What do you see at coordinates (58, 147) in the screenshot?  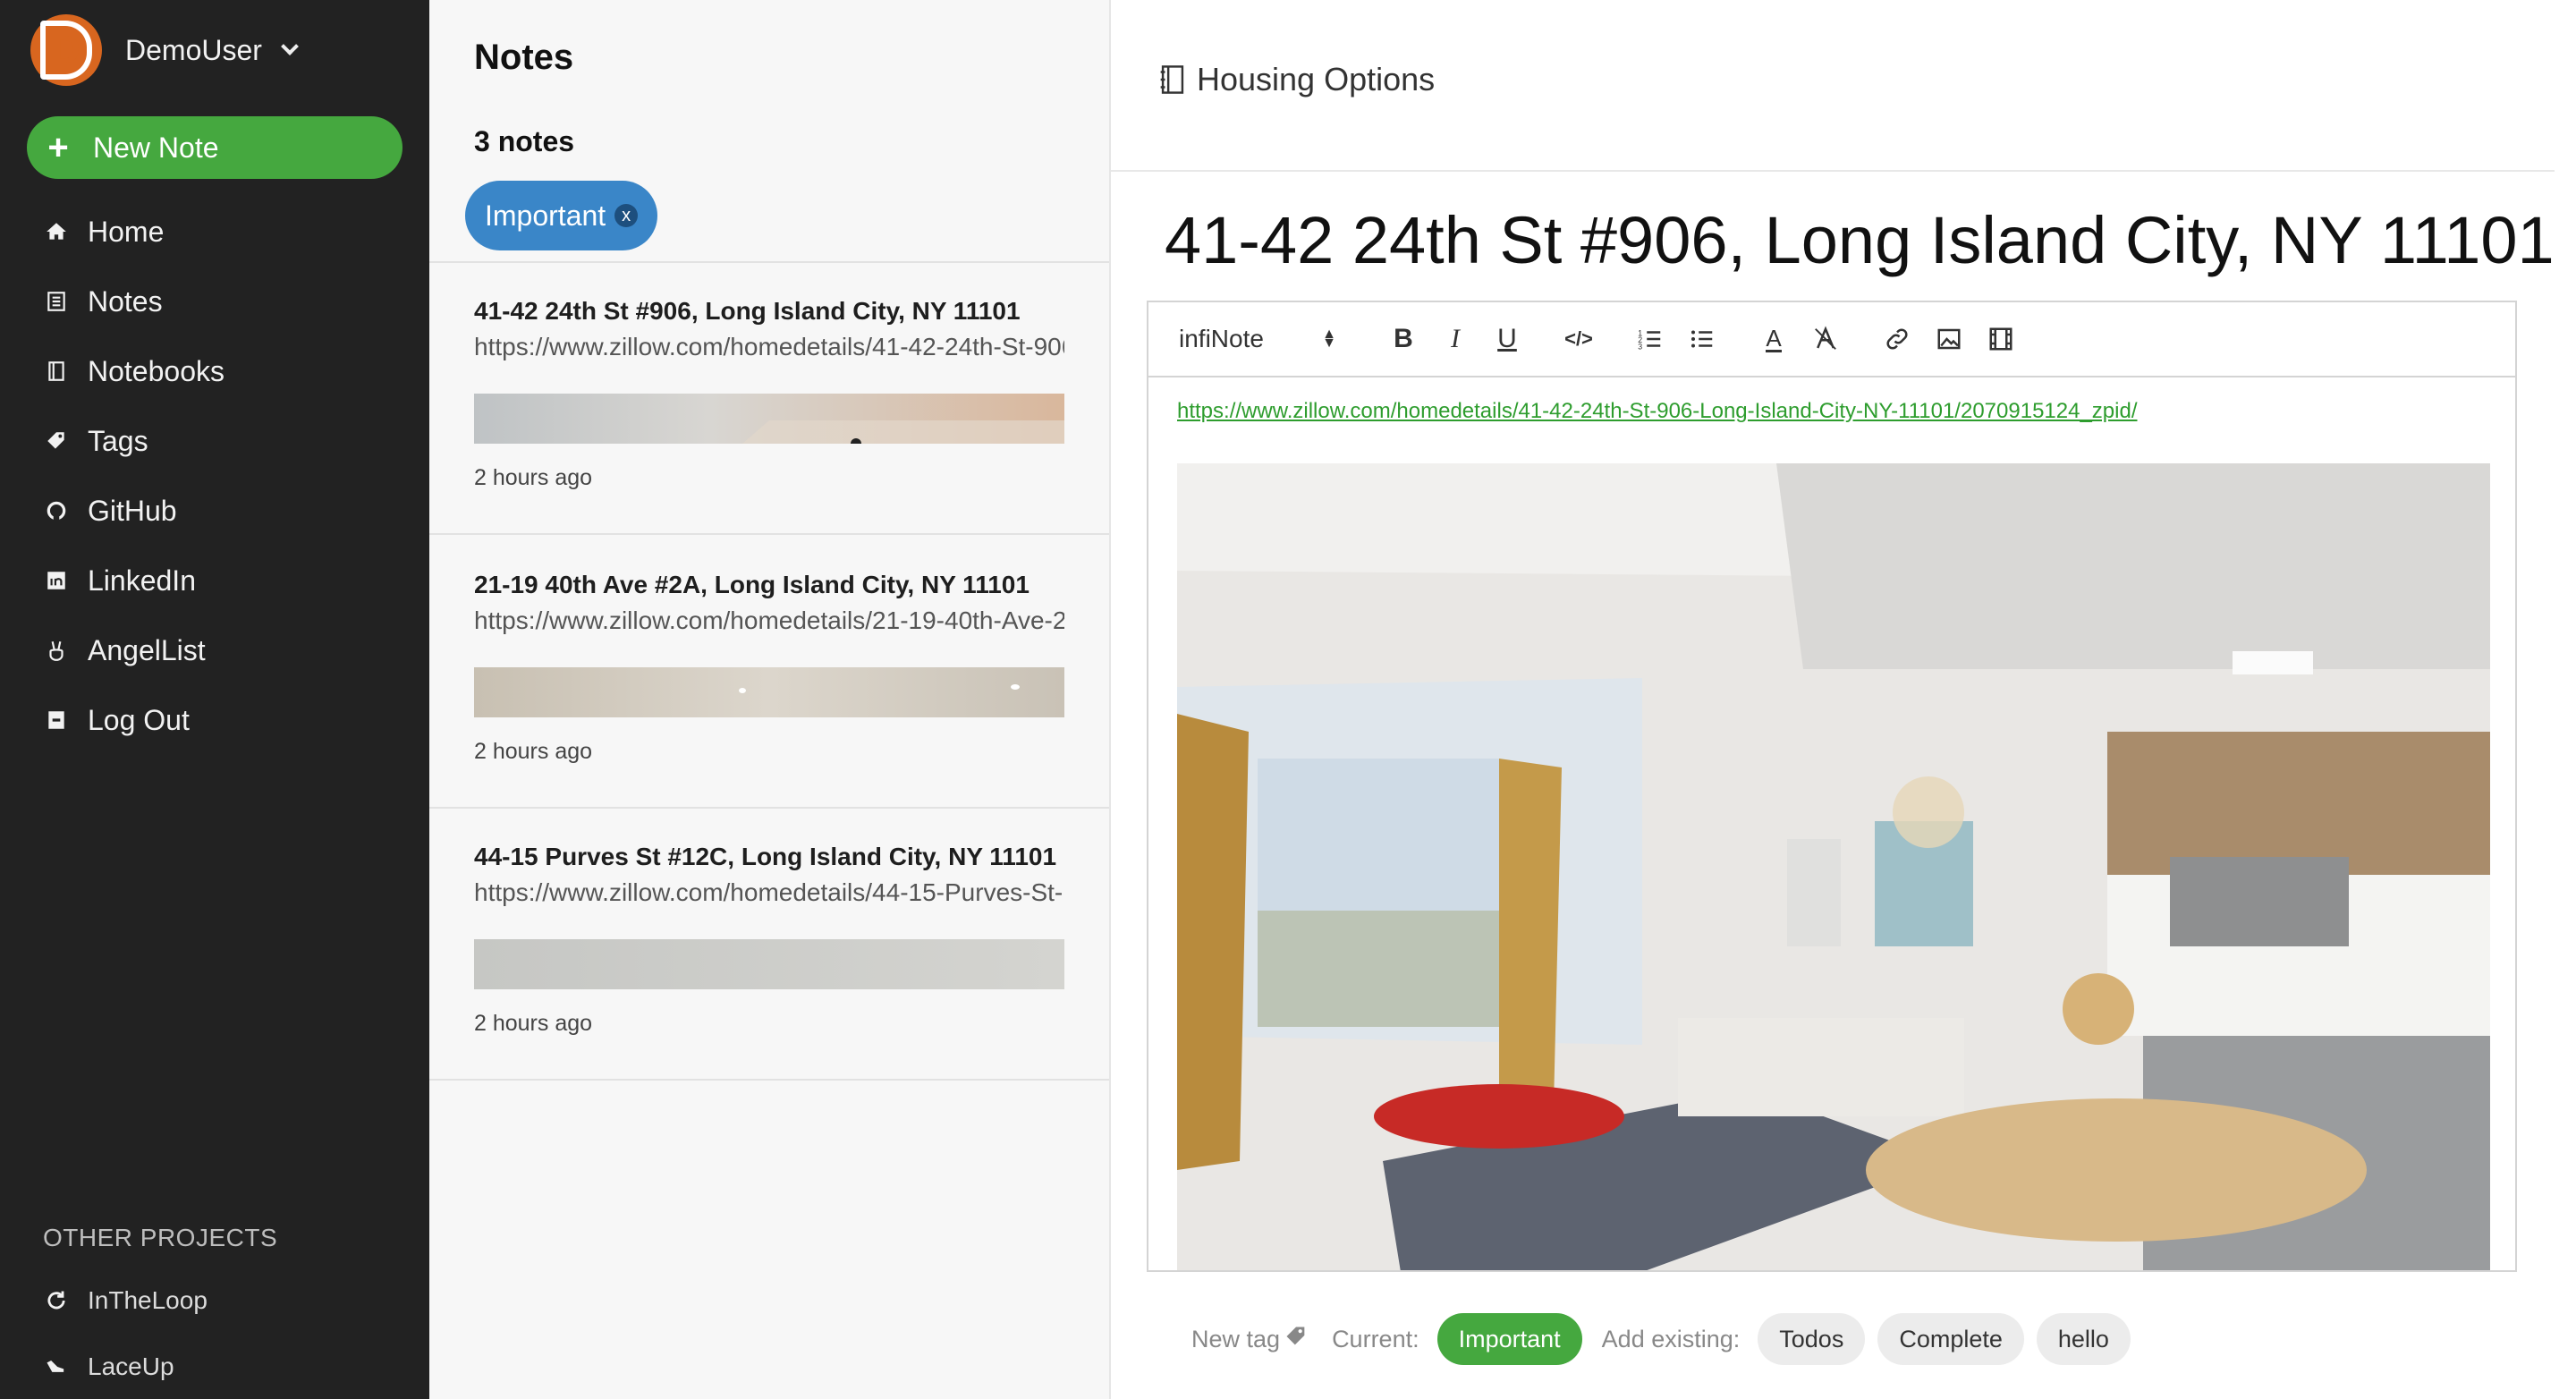 I see `plus-icon: +` at bounding box center [58, 147].